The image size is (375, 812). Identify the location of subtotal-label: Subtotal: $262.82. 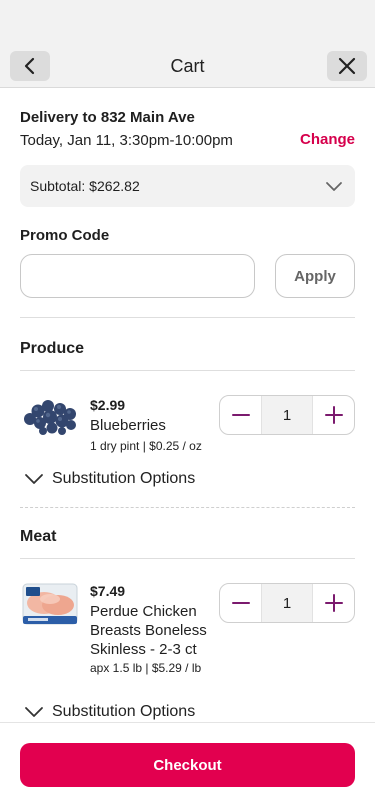
(85, 186).